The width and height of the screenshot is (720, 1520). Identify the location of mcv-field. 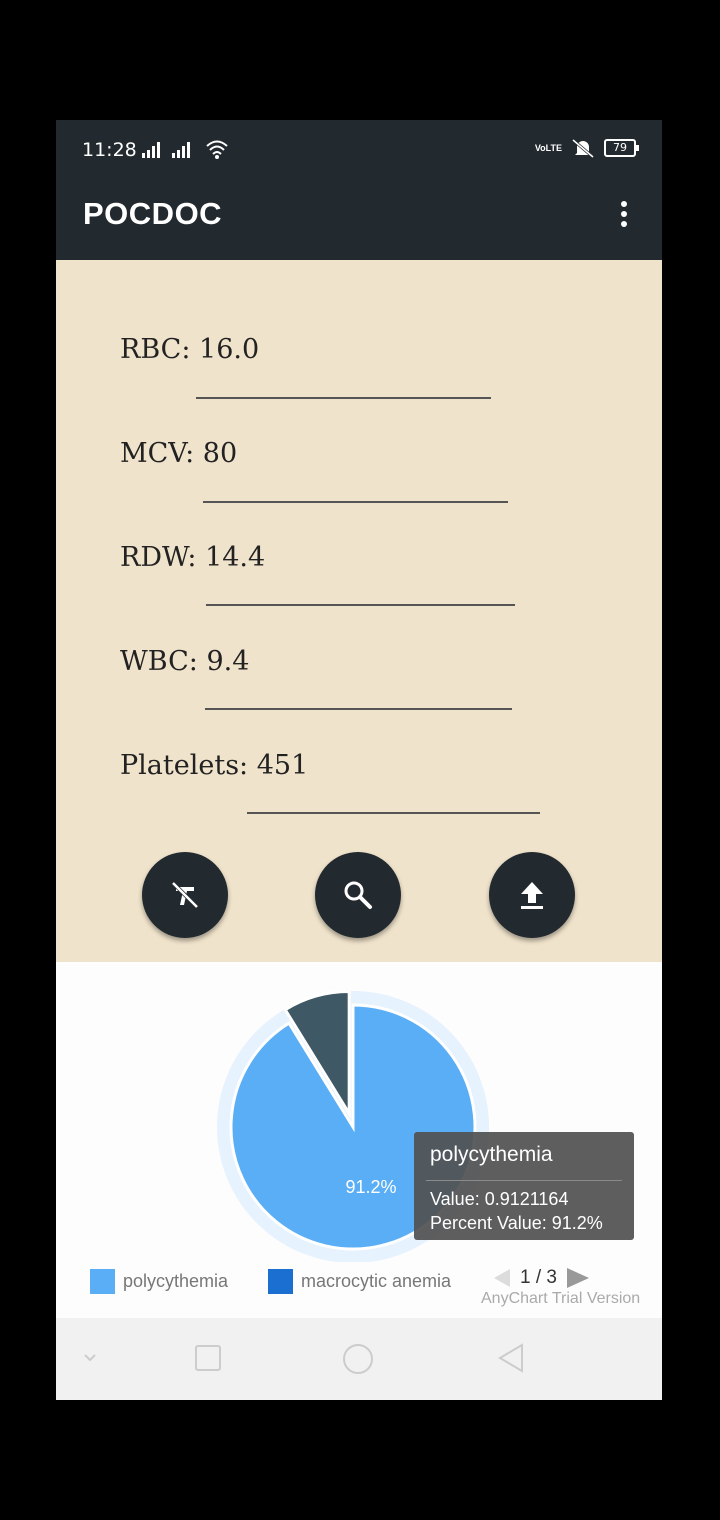
(355, 502).